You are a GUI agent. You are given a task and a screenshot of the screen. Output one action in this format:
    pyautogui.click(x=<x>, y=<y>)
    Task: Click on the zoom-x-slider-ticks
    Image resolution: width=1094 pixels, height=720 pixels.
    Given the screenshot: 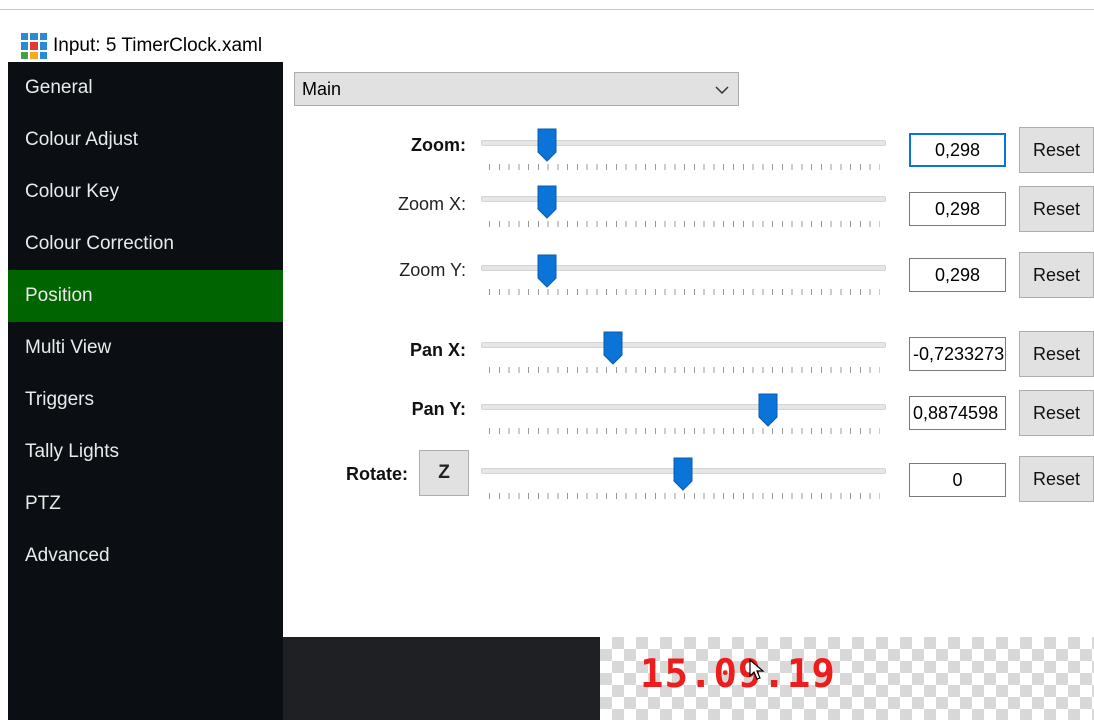 What is the action you would take?
    pyautogui.click(x=684, y=224)
    